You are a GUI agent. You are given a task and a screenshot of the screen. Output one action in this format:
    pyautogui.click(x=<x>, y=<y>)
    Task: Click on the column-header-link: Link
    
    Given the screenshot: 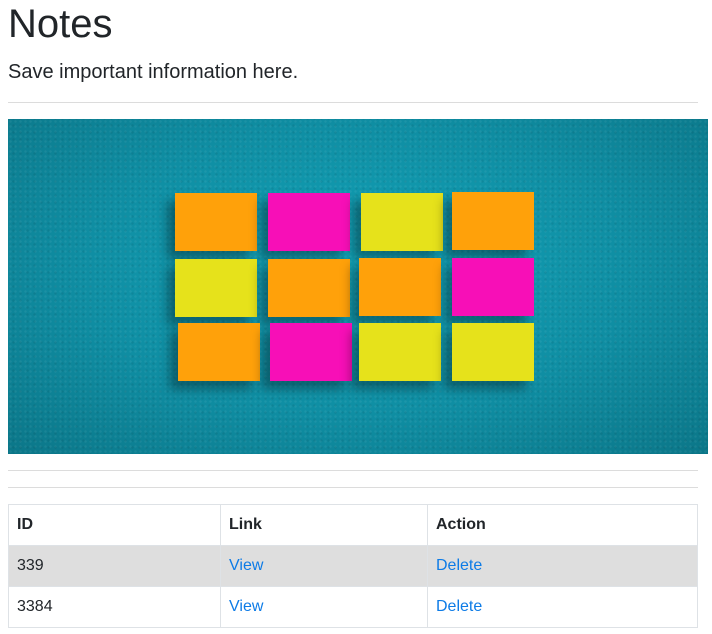 What is the action you would take?
    pyautogui.click(x=324, y=525)
    